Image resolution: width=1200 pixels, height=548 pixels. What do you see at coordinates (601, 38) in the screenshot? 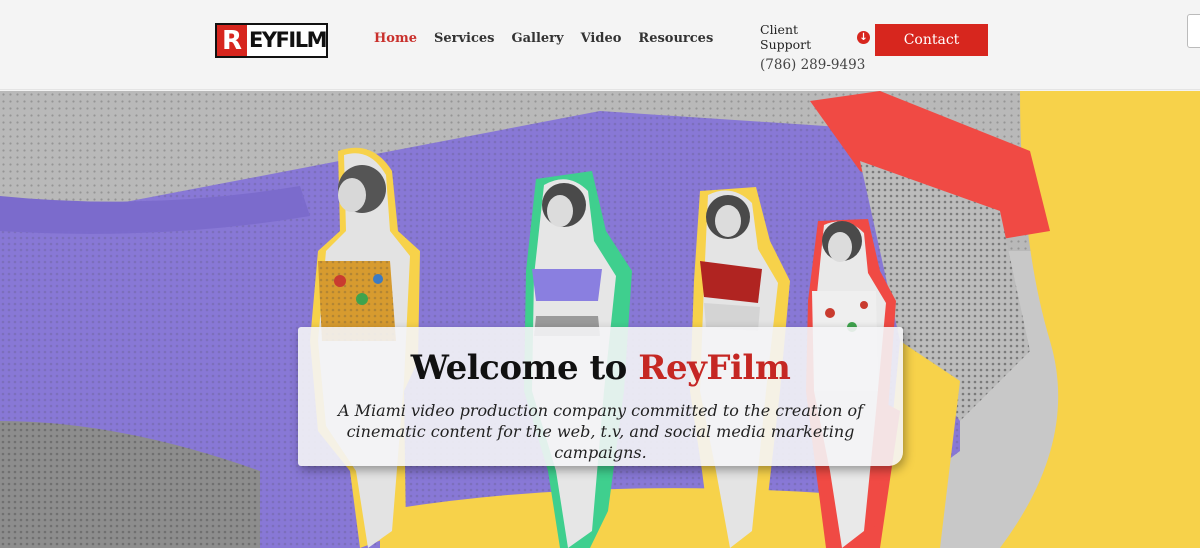
I see `nav-video: Video` at bounding box center [601, 38].